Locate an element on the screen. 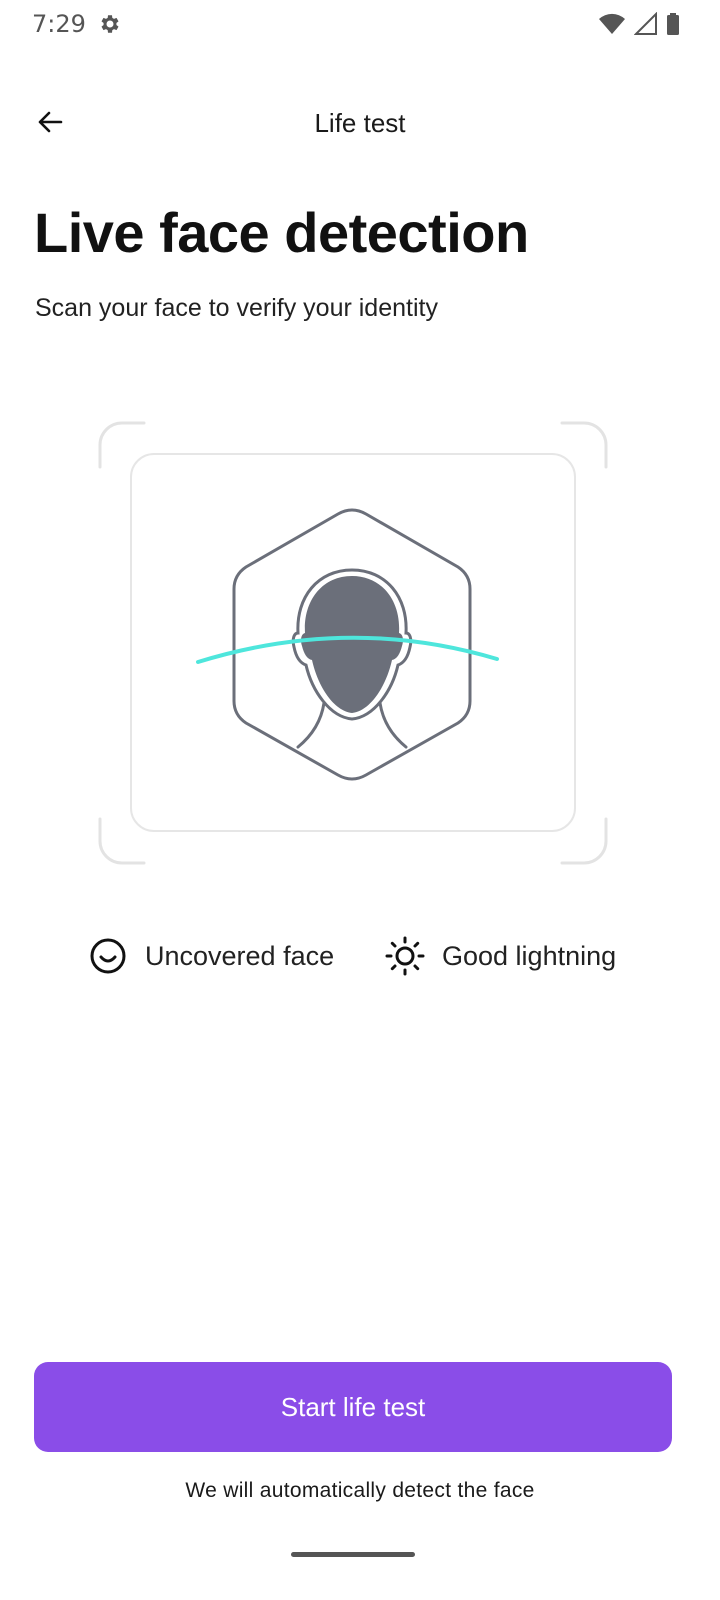 This screenshot has width=720, height=1600. tip-good-lighting: Good lightning is located at coordinates (500, 956).